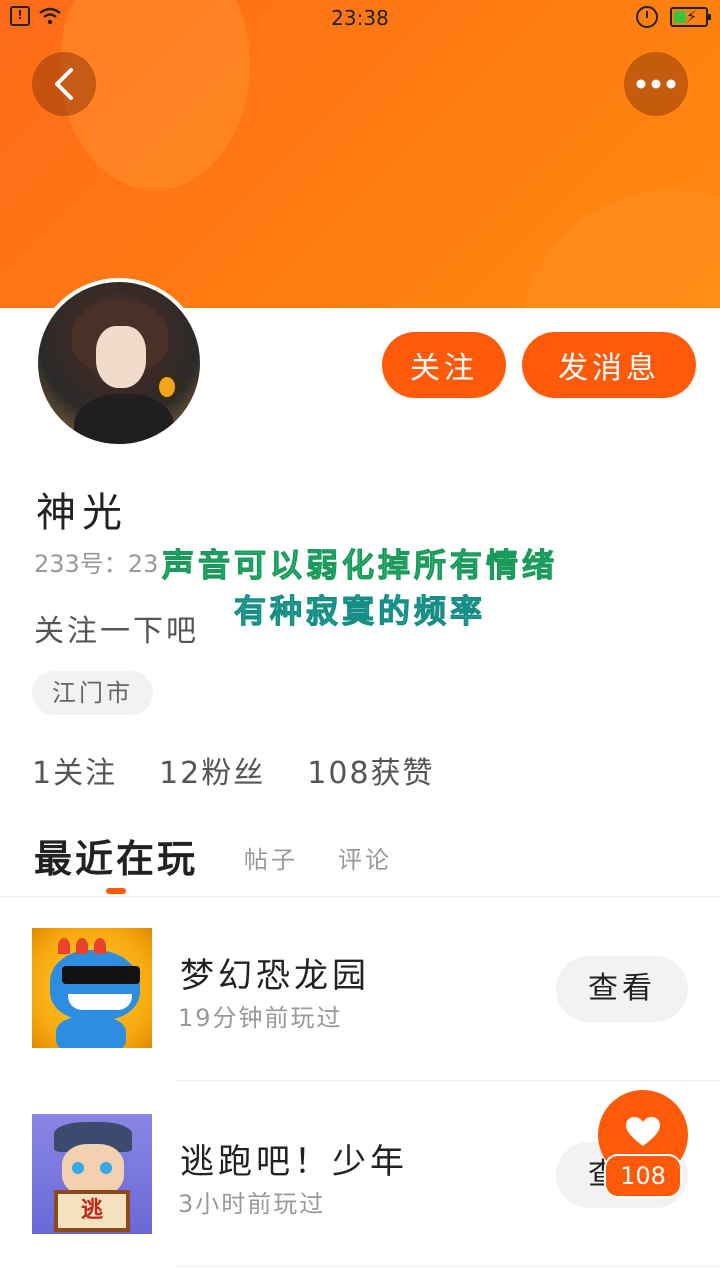 The image size is (720, 1280). Describe the element at coordinates (643, 1176) in the screenshot. I see `like-count-badge: 108` at that location.